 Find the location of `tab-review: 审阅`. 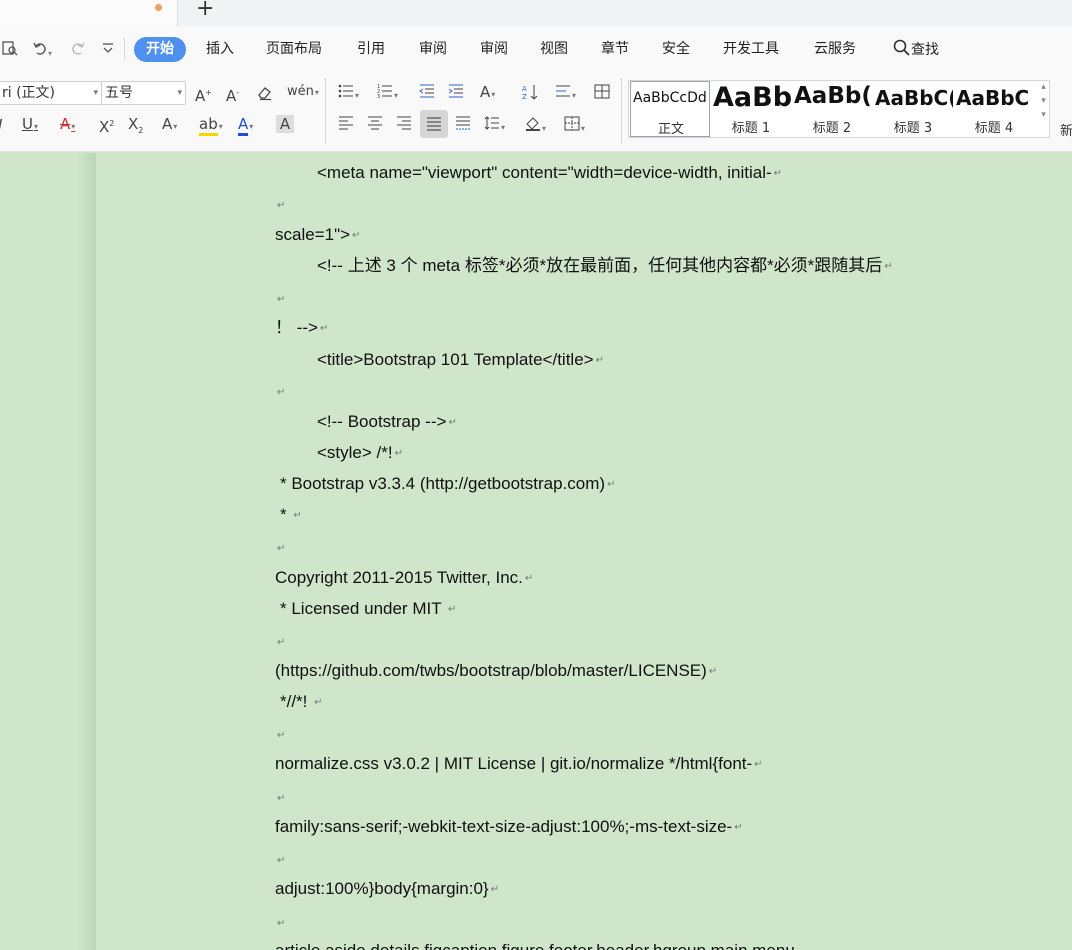

tab-review: 审阅 is located at coordinates (433, 49).